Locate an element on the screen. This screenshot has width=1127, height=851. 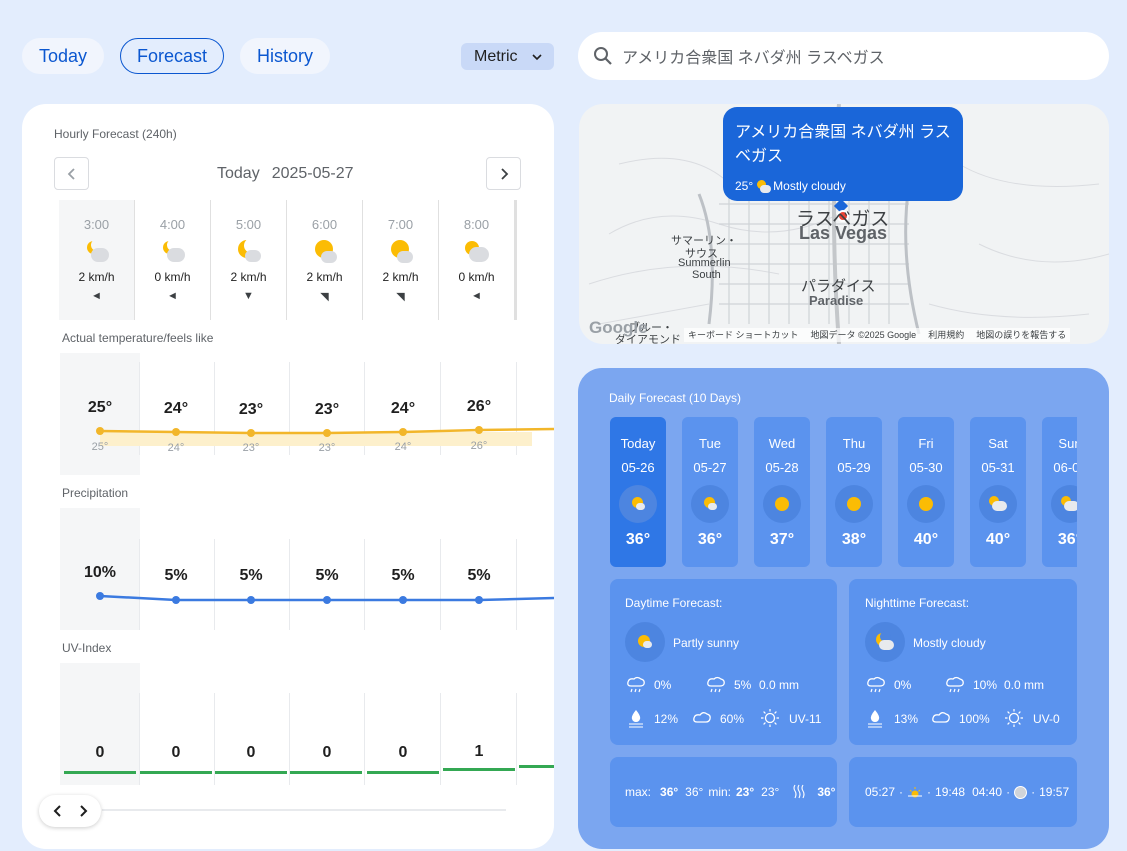
map-popup: アメリカ合衆国 ネバダ州 ラスベガス 25° Mostly cloudy is located at coordinates (843, 154).